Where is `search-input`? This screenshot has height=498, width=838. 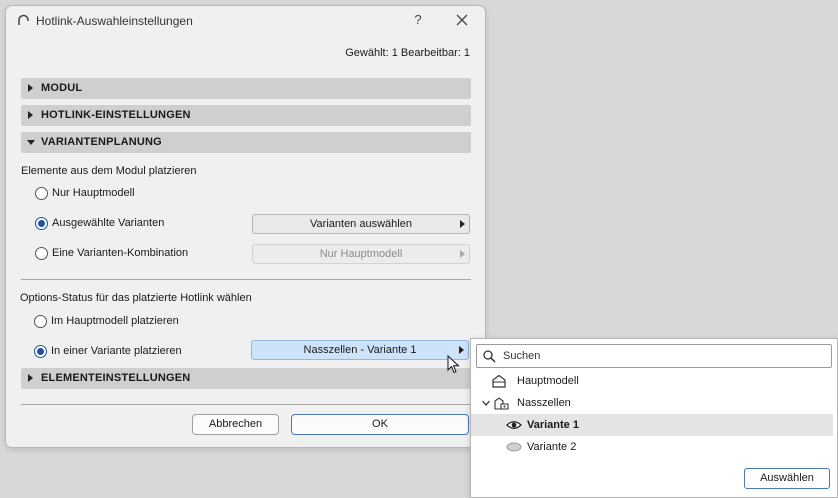
search-input is located at coordinates (663, 356).